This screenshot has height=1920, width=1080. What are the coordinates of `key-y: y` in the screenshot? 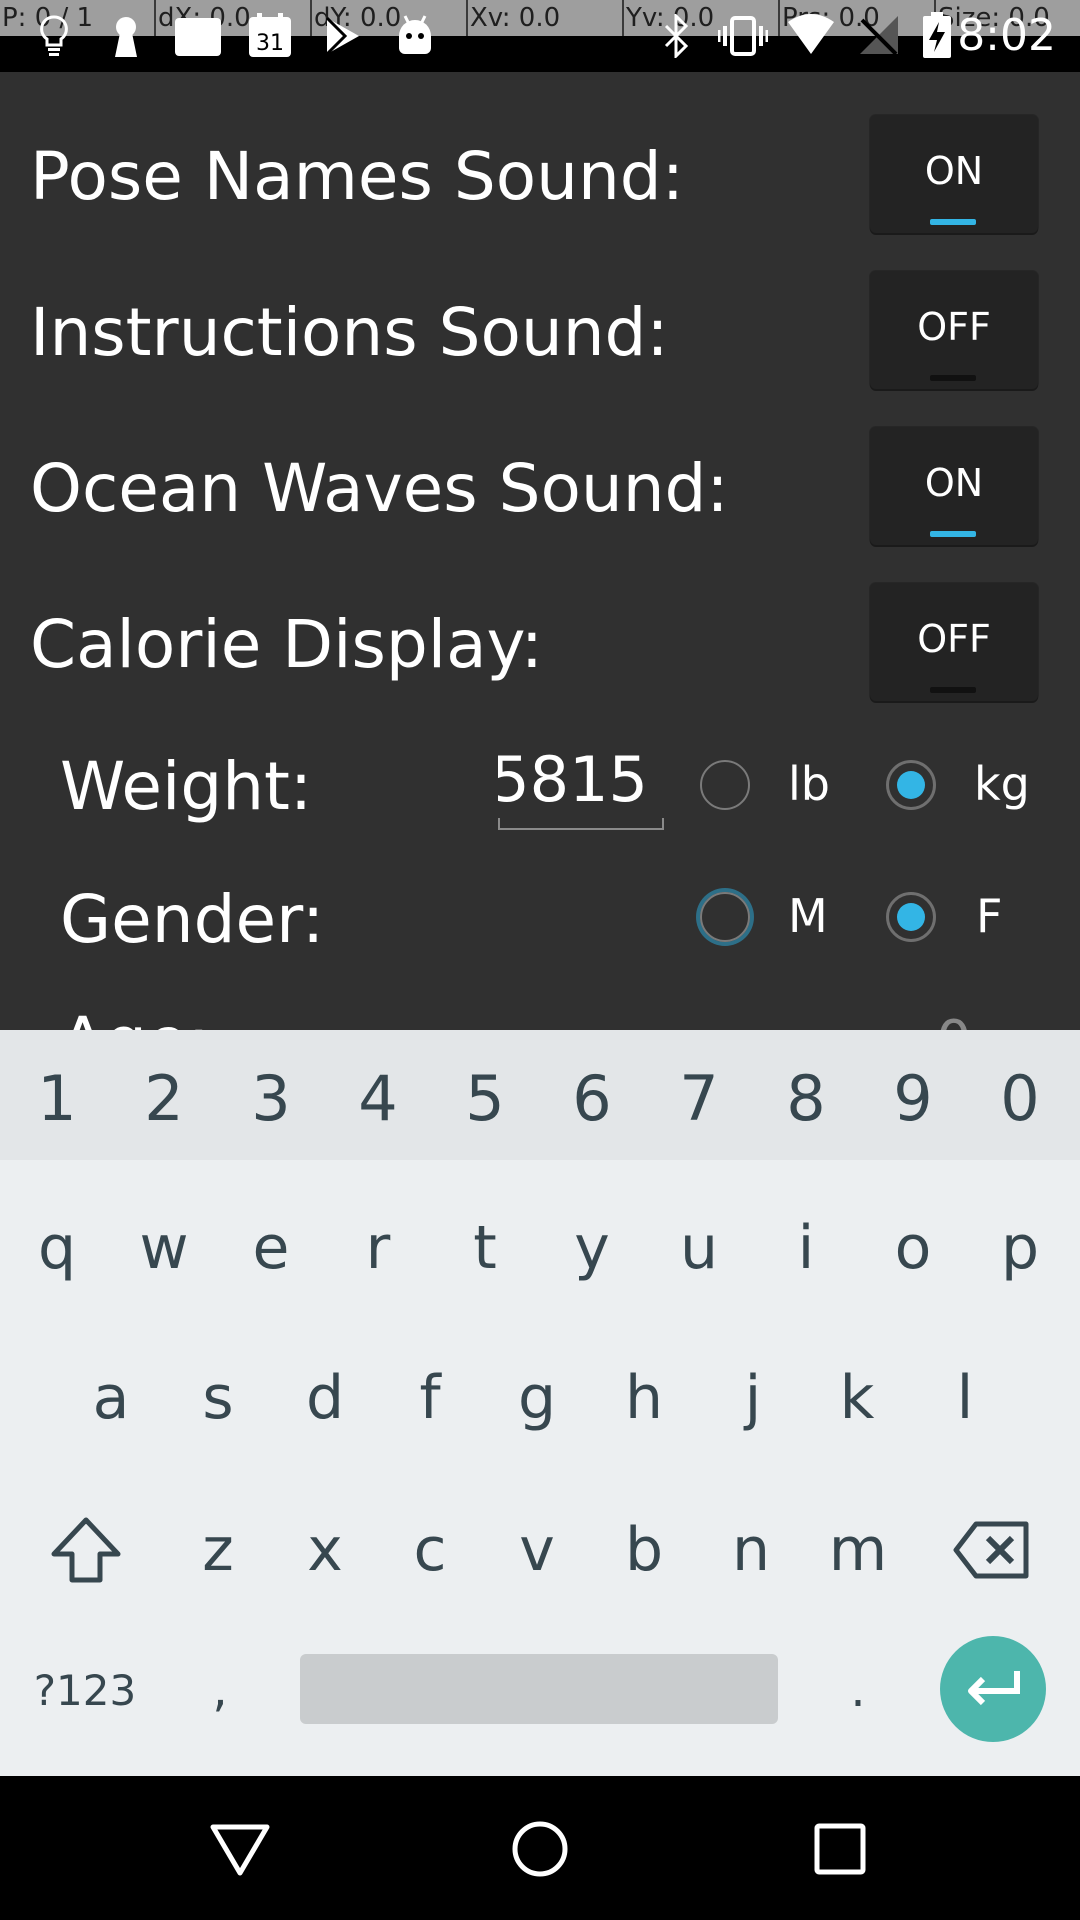 It's located at (592, 1248).